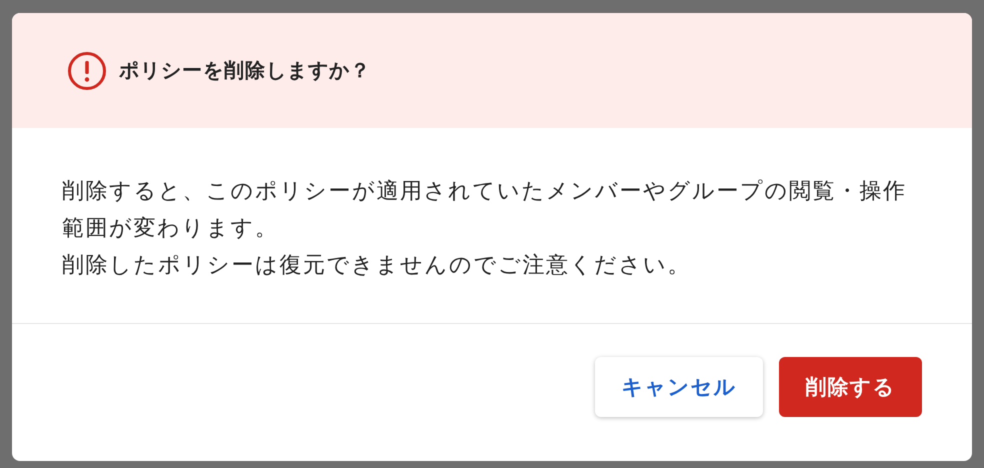  Describe the element at coordinates (87, 70) in the screenshot. I see `alert-icon` at that location.